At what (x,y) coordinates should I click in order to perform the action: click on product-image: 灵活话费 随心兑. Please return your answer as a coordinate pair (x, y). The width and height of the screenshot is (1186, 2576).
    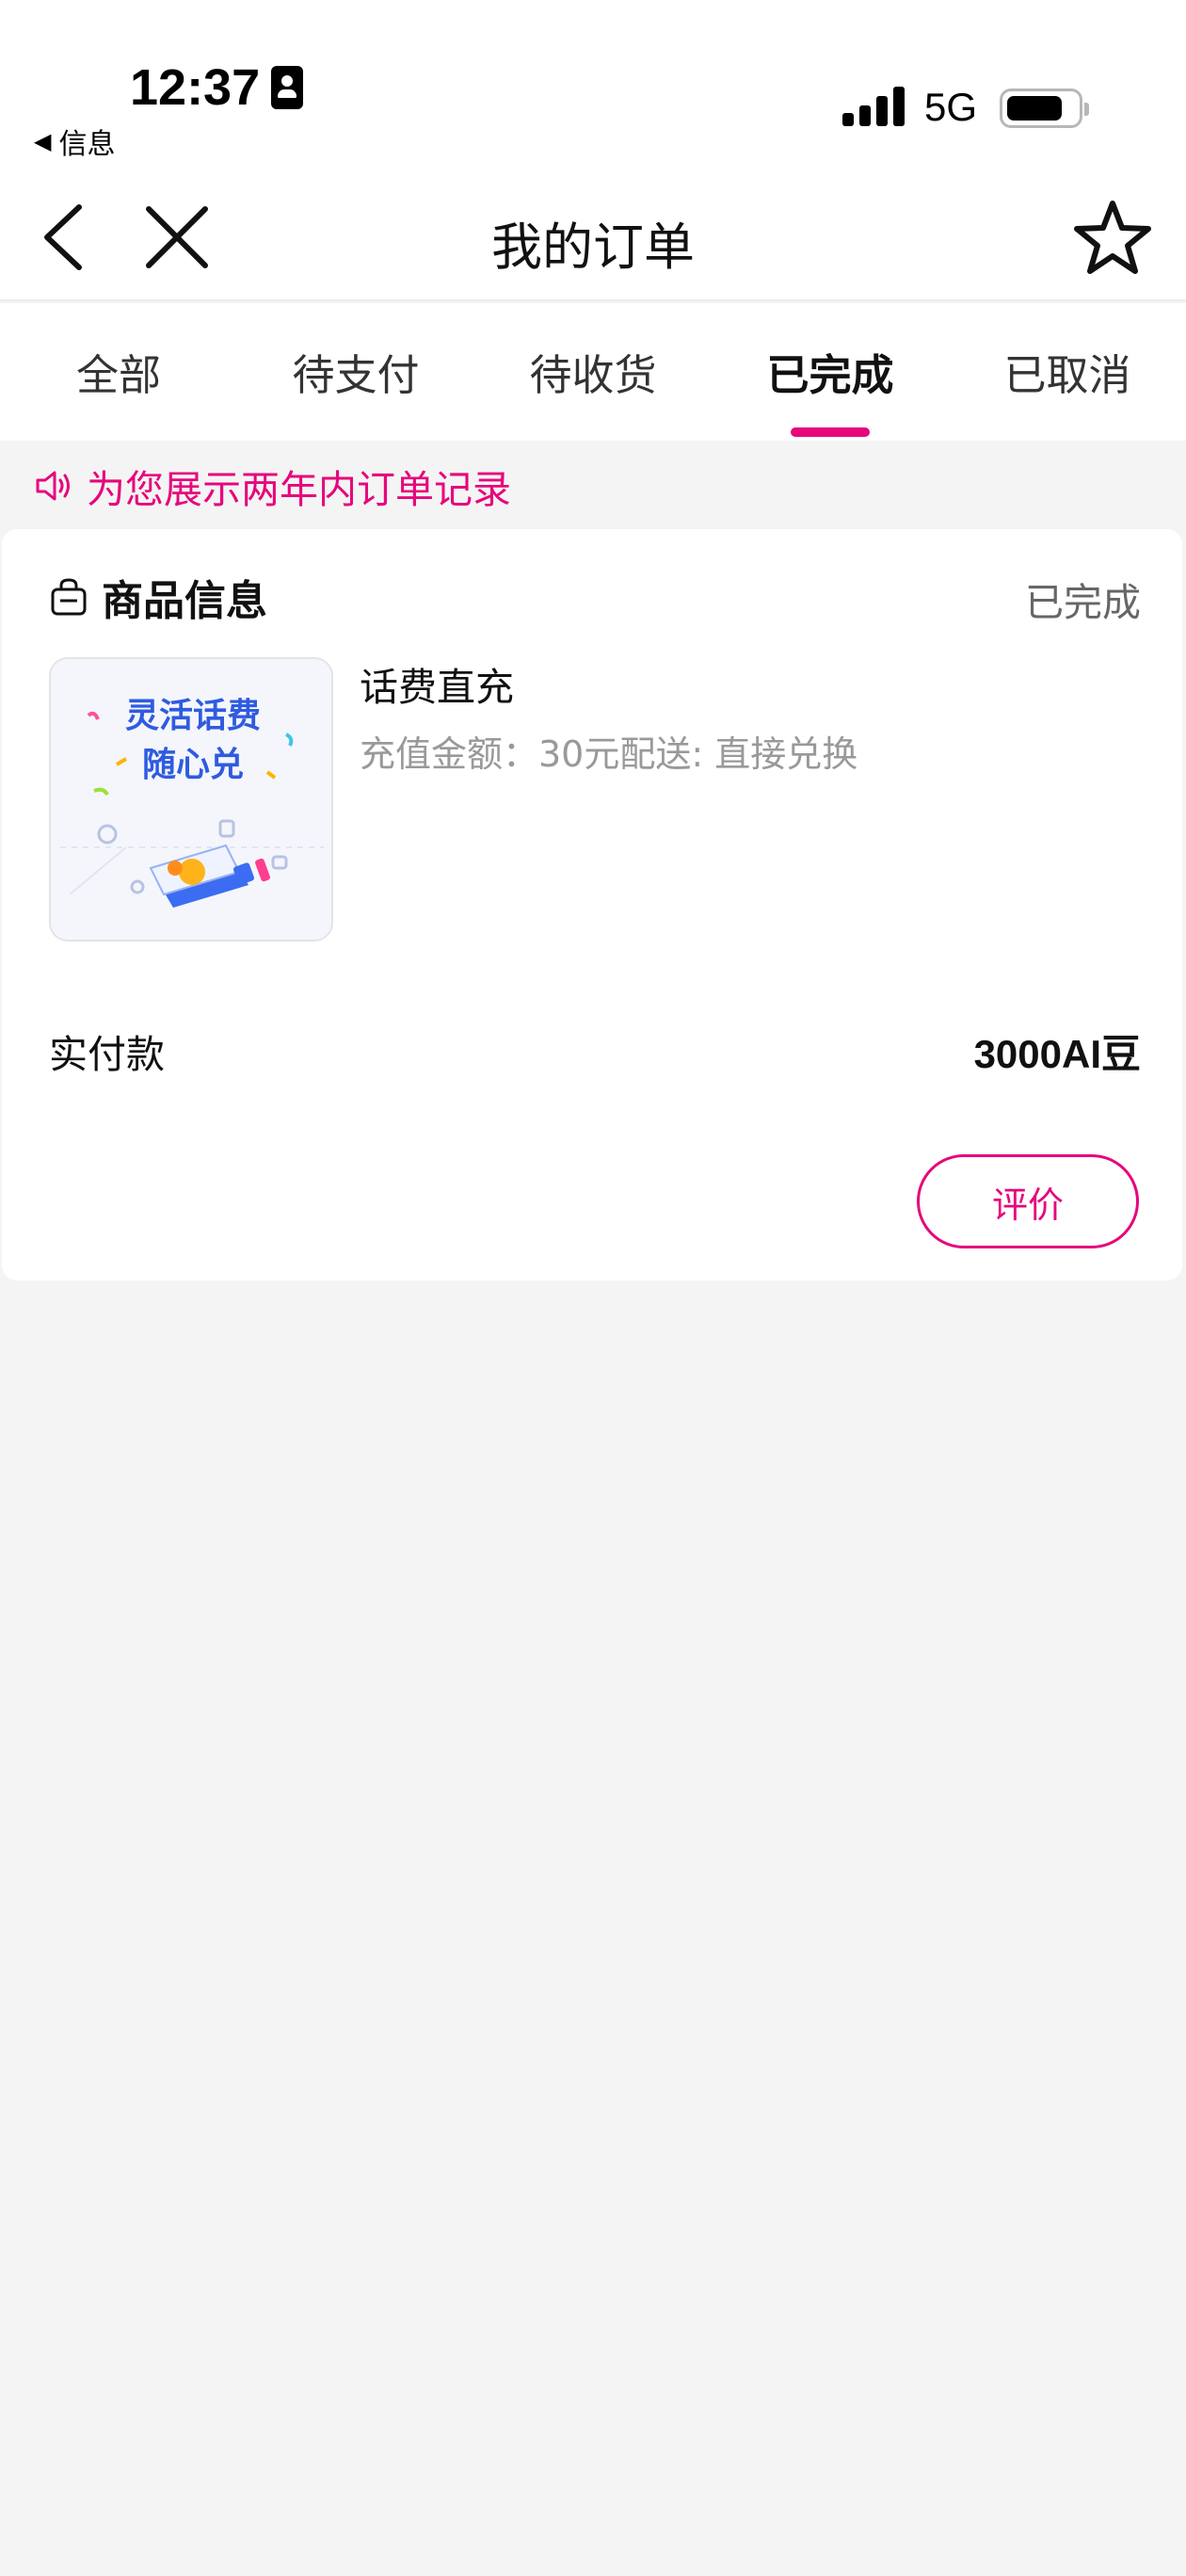
    Looking at the image, I should click on (191, 799).